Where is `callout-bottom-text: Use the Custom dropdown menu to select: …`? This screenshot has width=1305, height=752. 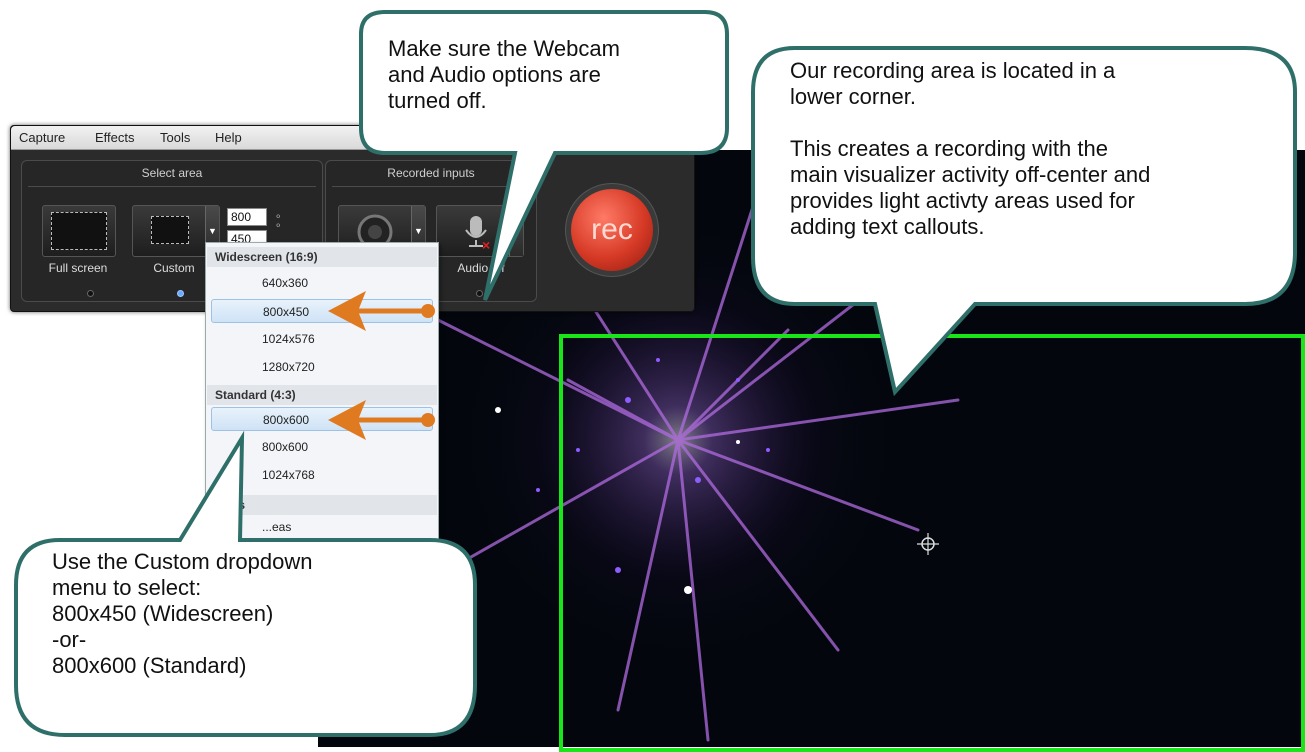 callout-bottom-text: Use the Custom dropdown menu to select: … is located at coordinates (182, 613).